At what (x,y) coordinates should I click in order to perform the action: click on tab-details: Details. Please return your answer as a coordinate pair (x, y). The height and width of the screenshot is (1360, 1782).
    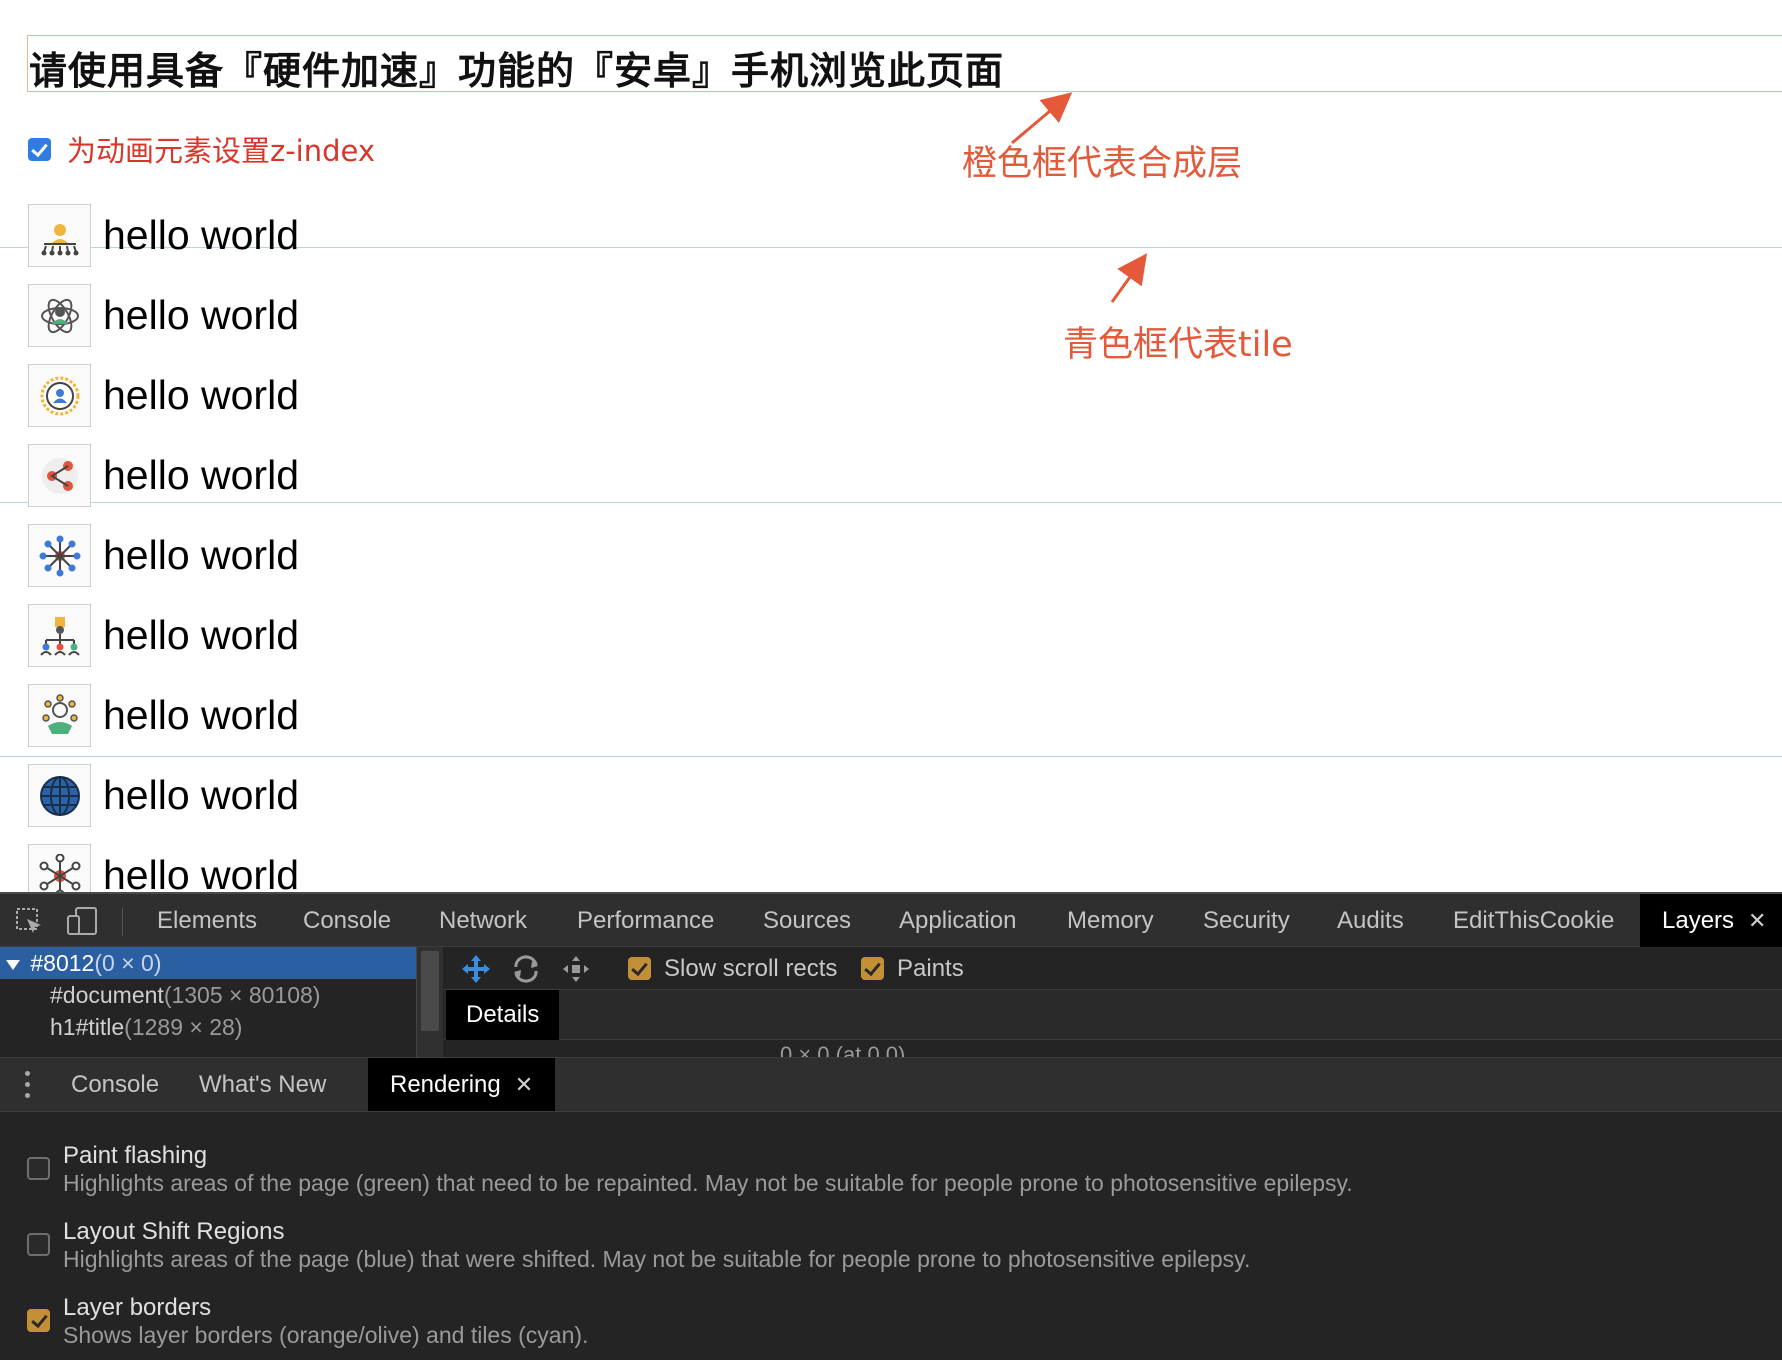
    Looking at the image, I should click on (503, 1015).